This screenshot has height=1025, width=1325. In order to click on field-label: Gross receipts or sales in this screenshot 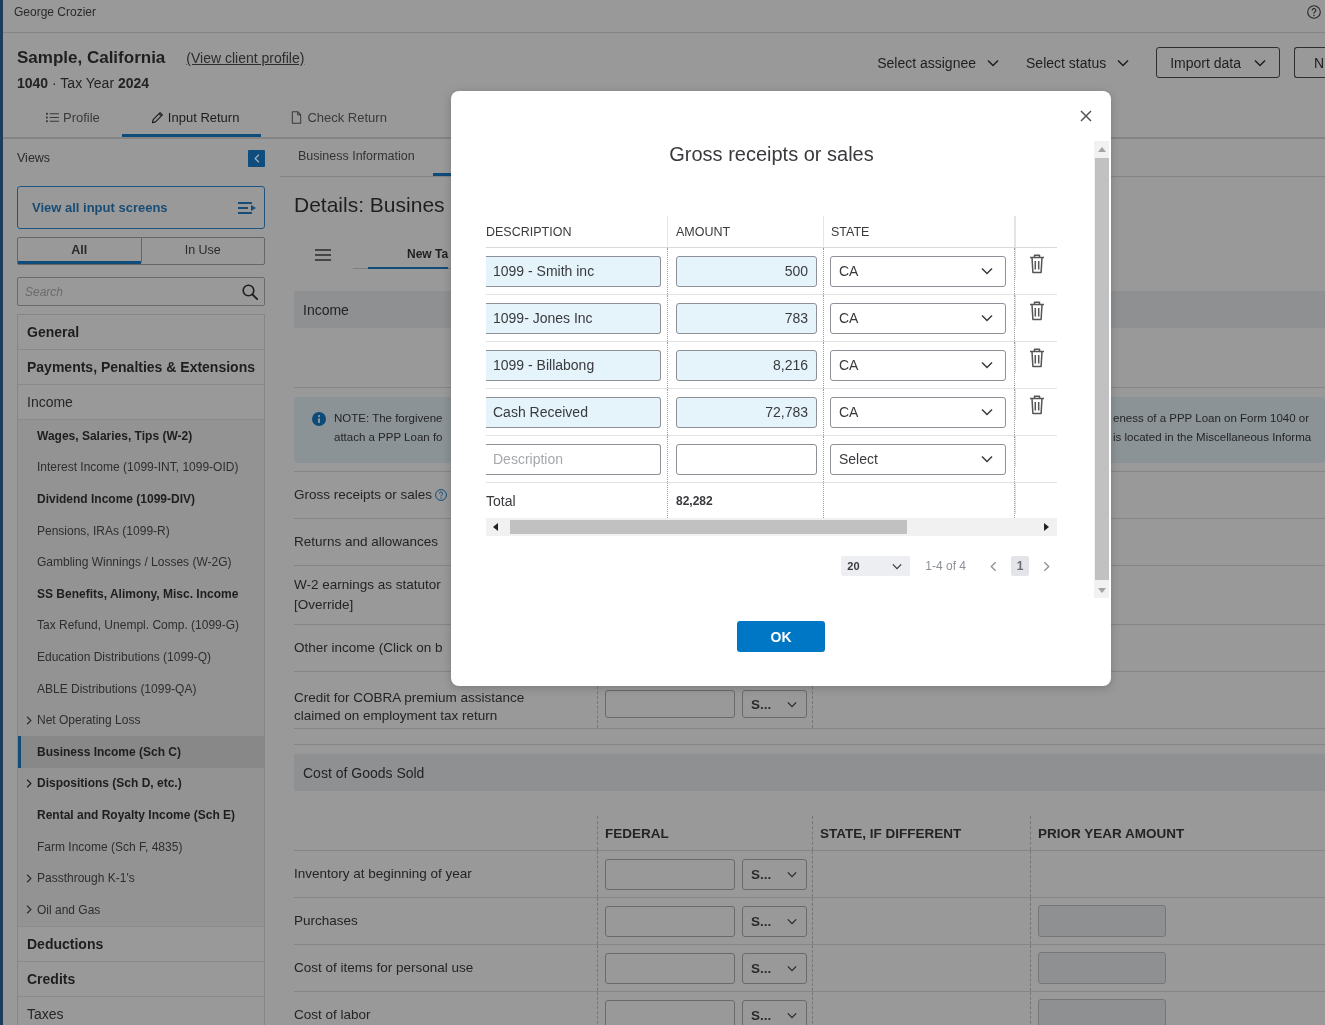, I will do `click(363, 495)`.